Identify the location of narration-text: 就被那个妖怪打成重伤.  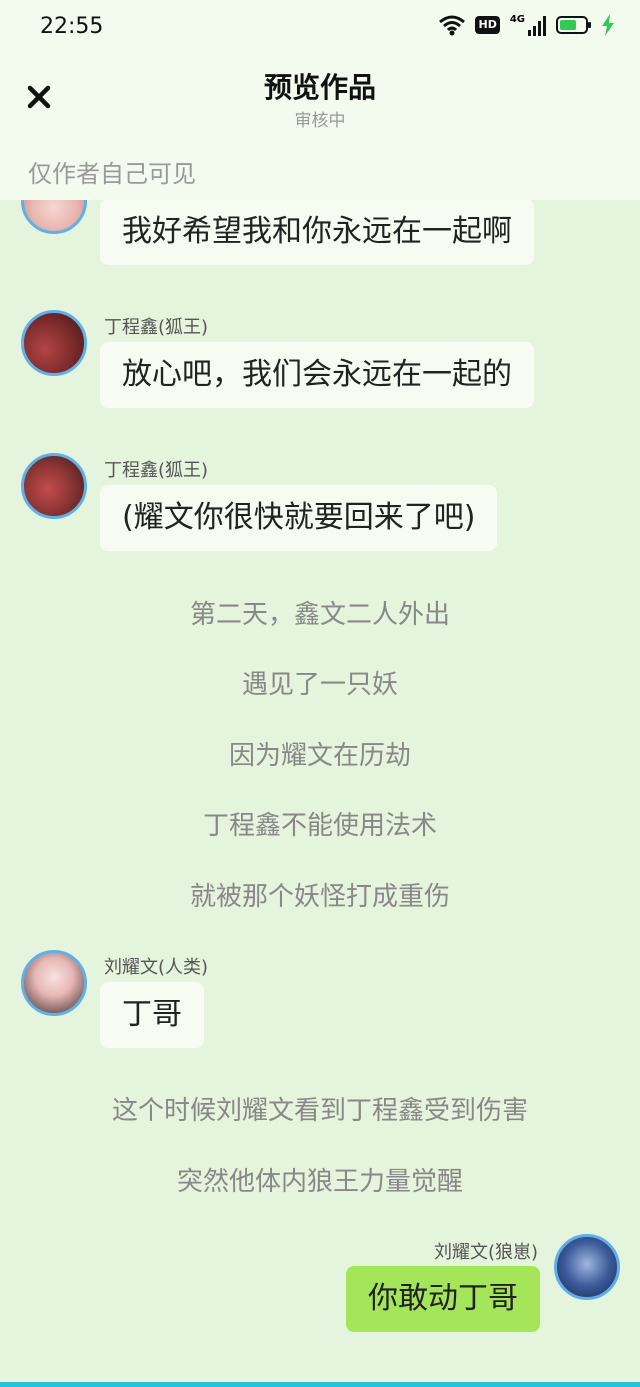
(319, 897).